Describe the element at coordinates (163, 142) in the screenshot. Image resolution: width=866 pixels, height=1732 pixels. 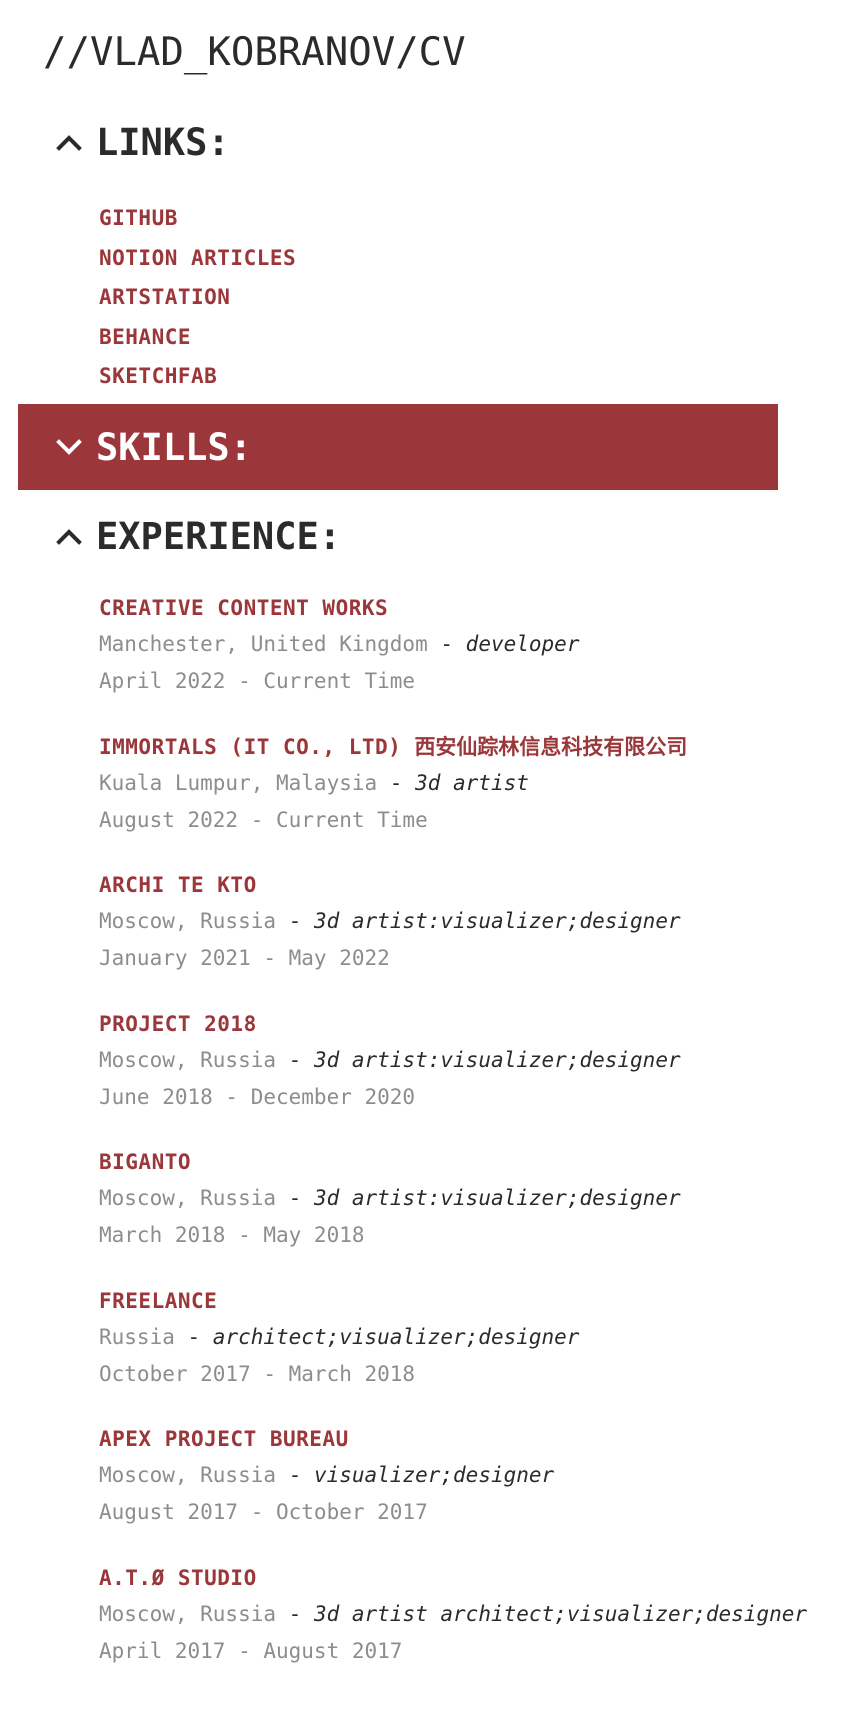
I see `section-title-links: LINKS:` at that location.